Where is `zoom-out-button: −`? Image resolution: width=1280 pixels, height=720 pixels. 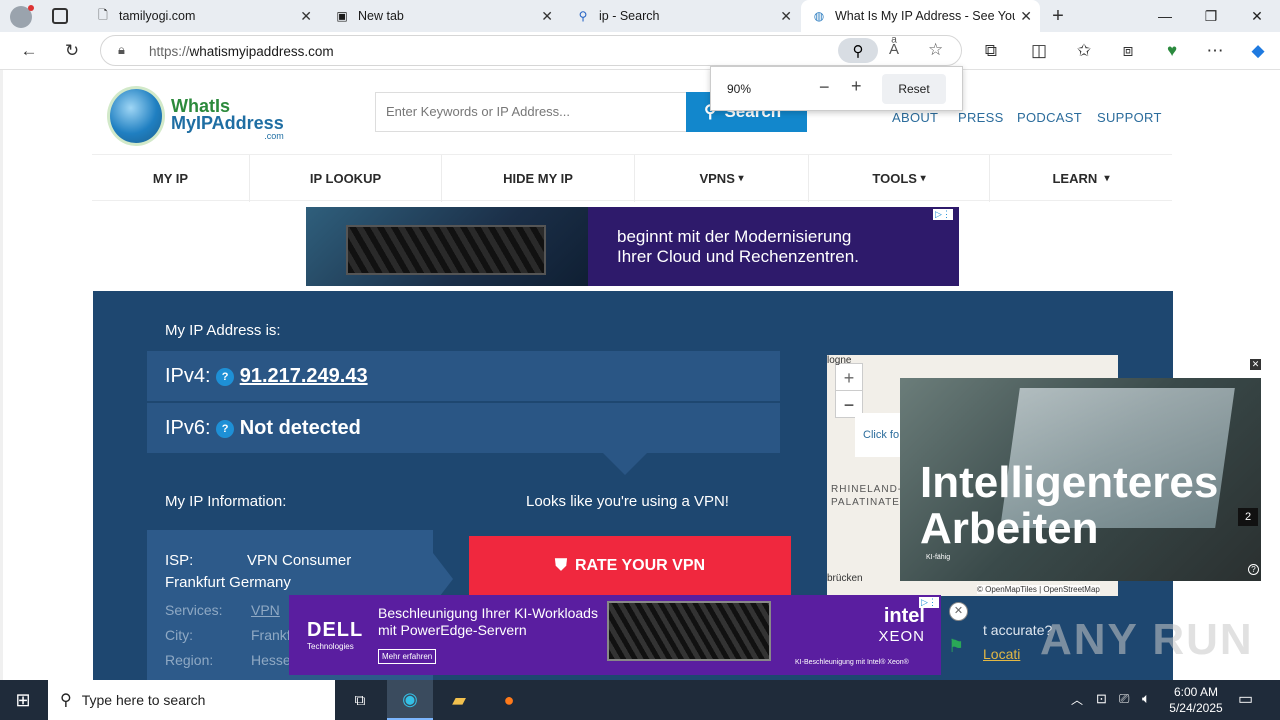 zoom-out-button: − is located at coordinates (824, 87).